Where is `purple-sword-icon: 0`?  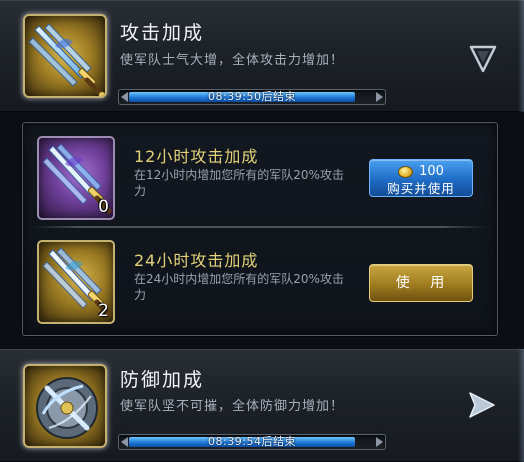
purple-sword-icon: 0 is located at coordinates (76, 178).